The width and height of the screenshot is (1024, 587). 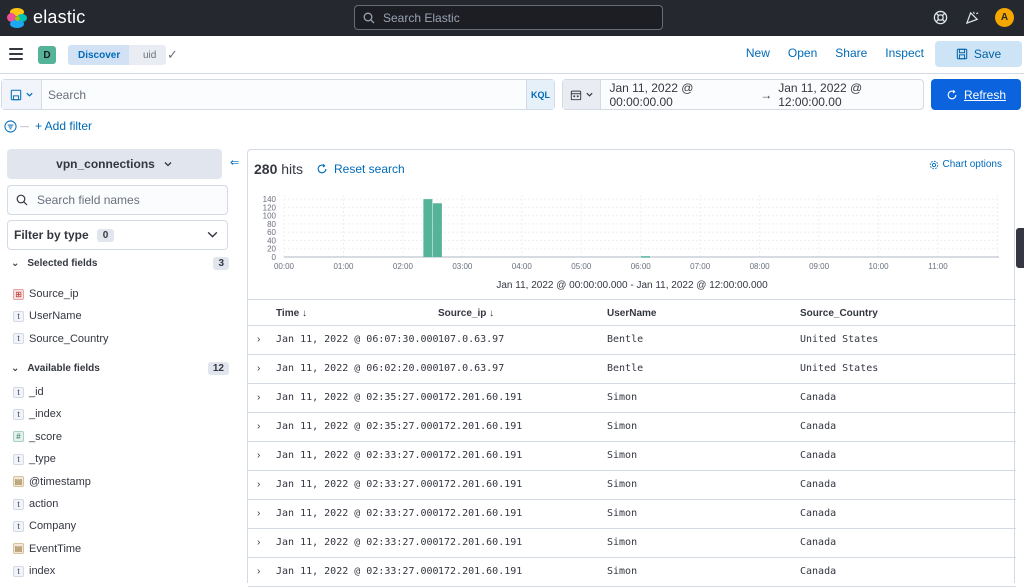 What do you see at coordinates (1004, 17) in the screenshot?
I see `user-avatar: A` at bounding box center [1004, 17].